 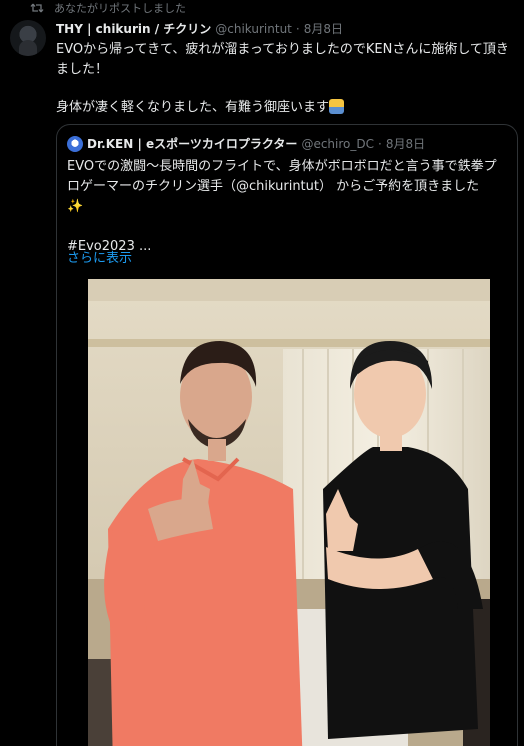 What do you see at coordinates (337, 106) in the screenshot?
I see `bowing-emoji` at bounding box center [337, 106].